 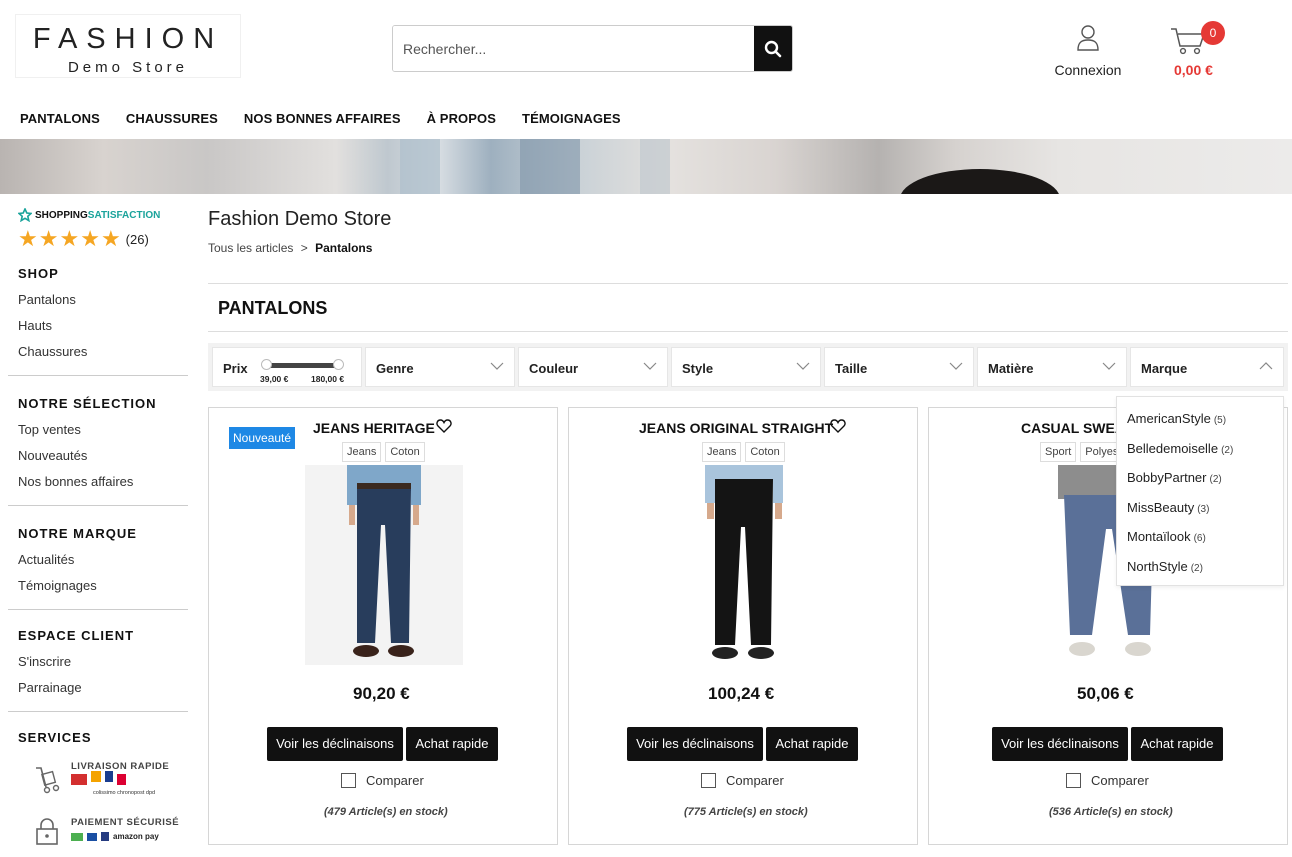 I want to click on sidebar-item-bonnes-affaires: Nos bonnes affaires, so click(x=103, y=481).